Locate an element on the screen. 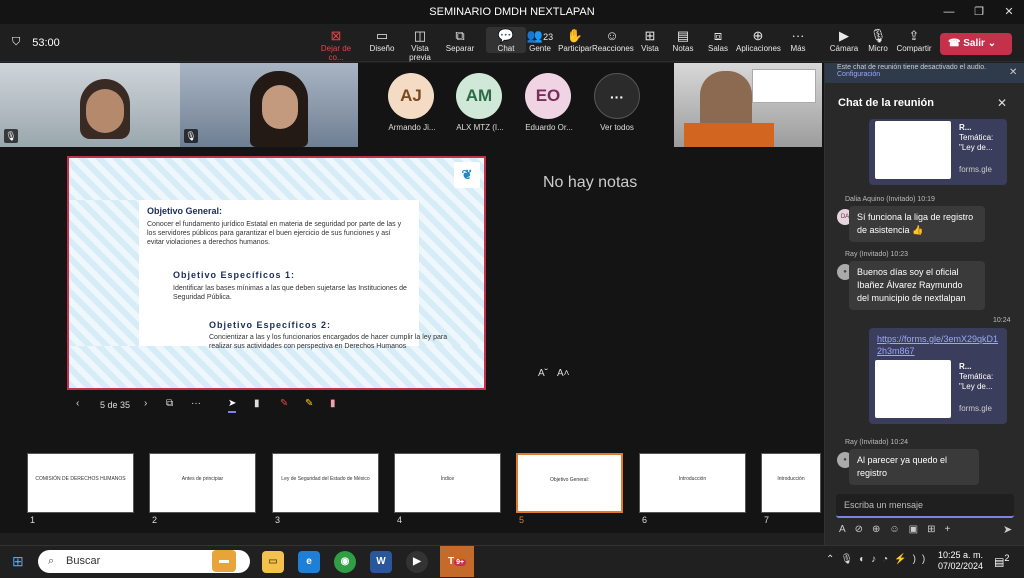 The width and height of the screenshot is (1024, 578). form-preview-image is located at coordinates (913, 150).